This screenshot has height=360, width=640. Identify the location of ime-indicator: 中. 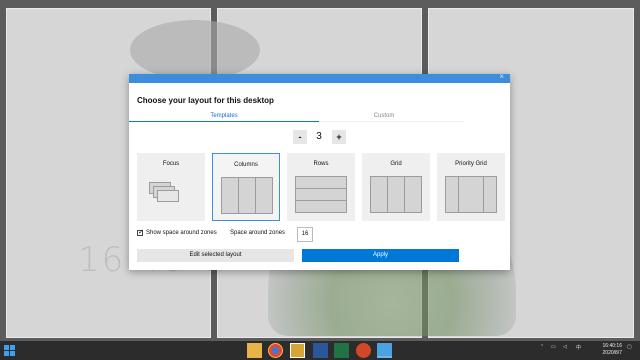
(578, 347).